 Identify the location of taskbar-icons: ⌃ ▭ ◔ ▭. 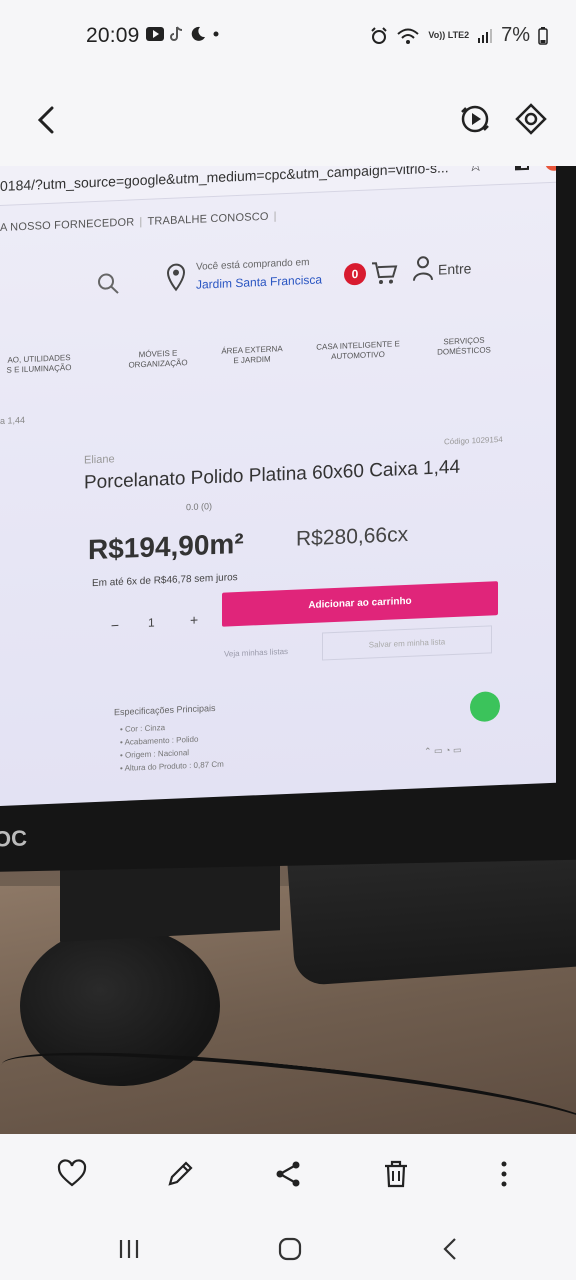
(443, 750).